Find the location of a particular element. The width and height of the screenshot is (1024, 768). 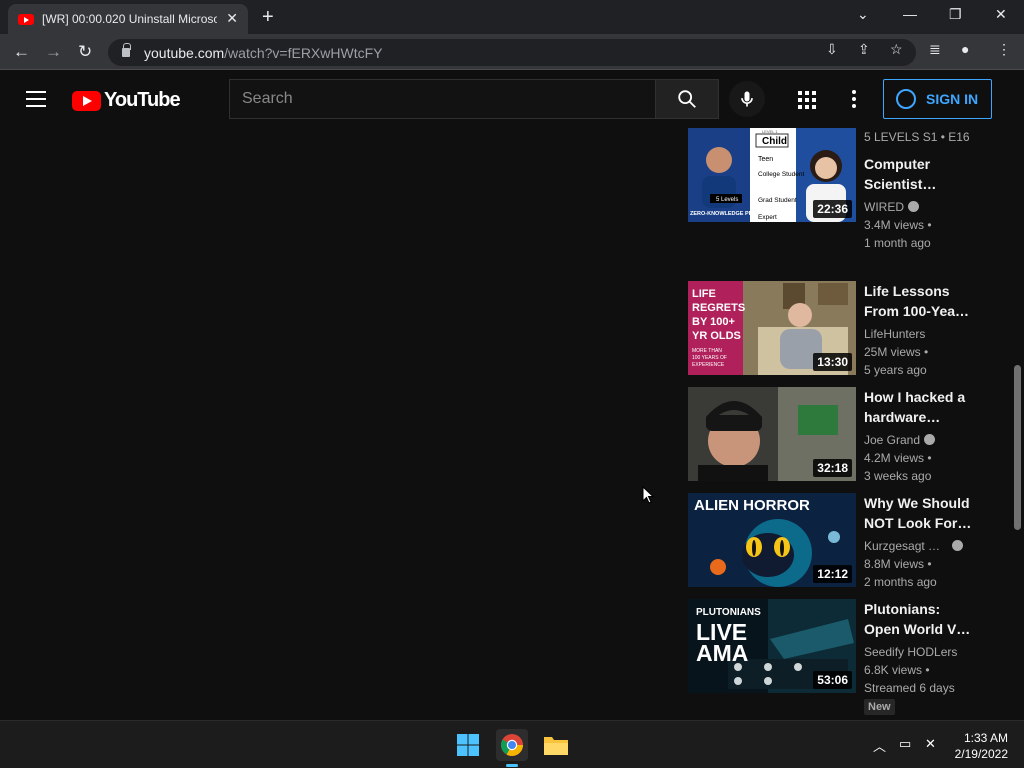

start-button is located at coordinates (468, 745).